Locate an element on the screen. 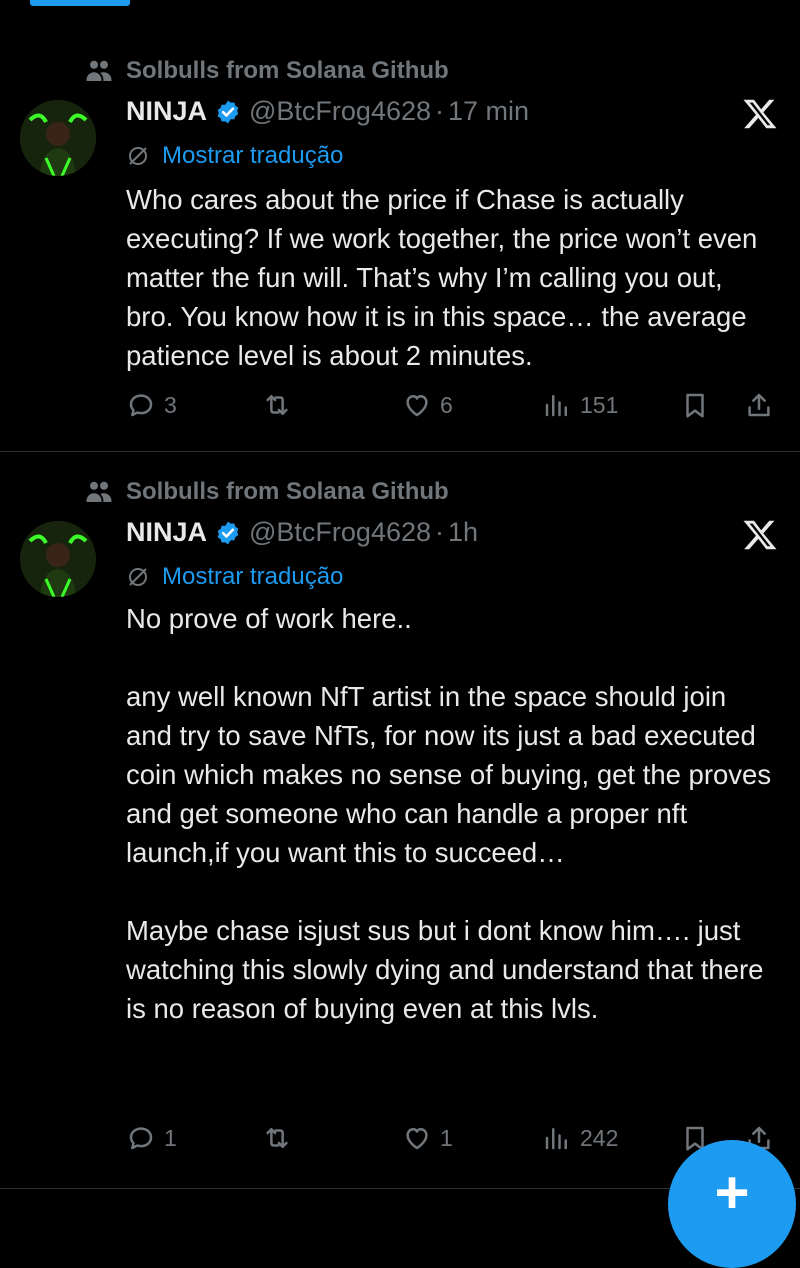 Image resolution: width=800 pixels, height=1268 pixels. like-button: 1 is located at coordinates (427, 1138).